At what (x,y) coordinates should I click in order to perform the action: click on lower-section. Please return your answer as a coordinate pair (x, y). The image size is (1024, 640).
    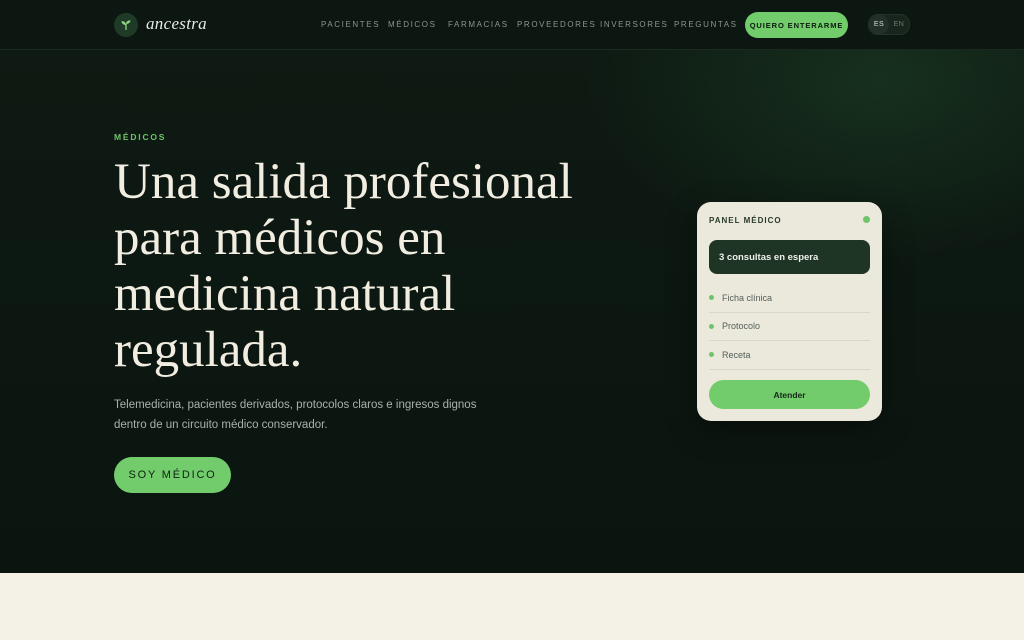
    Looking at the image, I should click on (512, 606).